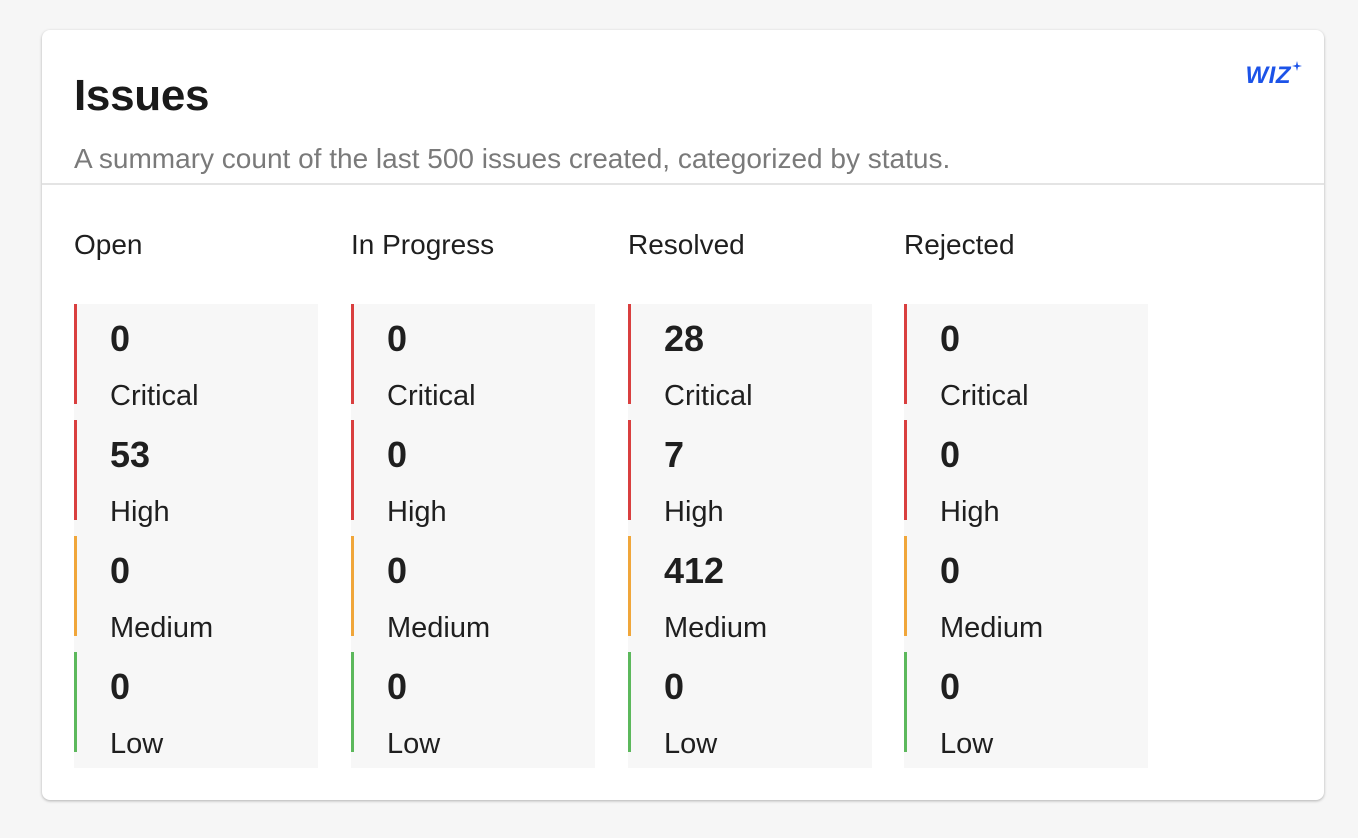 This screenshot has width=1358, height=838. Describe the element at coordinates (1297, 66) in the screenshot. I see `sparkle-icon` at that location.